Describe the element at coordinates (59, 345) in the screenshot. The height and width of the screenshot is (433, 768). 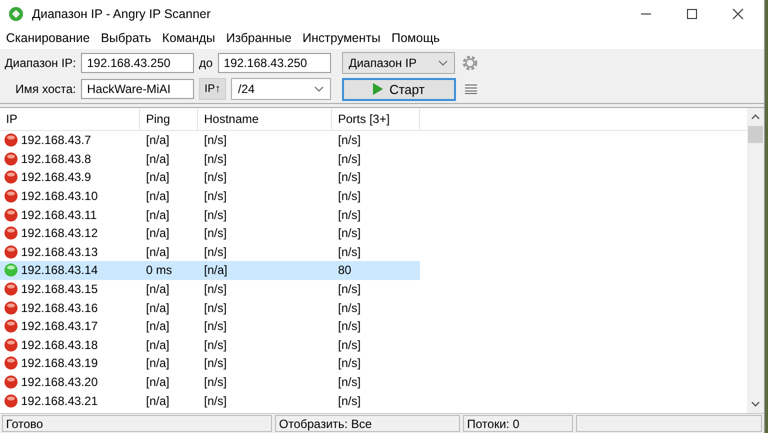
I see `table-cell: 192.168.43.18` at that location.